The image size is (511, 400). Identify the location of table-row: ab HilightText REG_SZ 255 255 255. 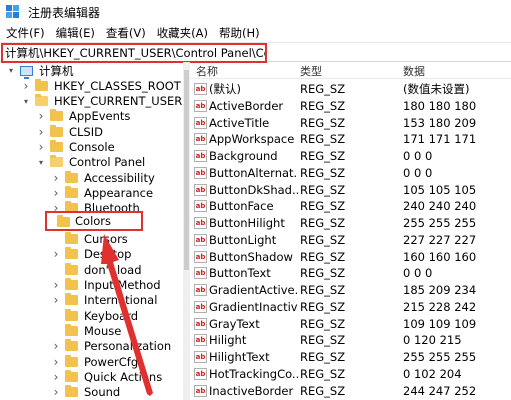
(350, 357).